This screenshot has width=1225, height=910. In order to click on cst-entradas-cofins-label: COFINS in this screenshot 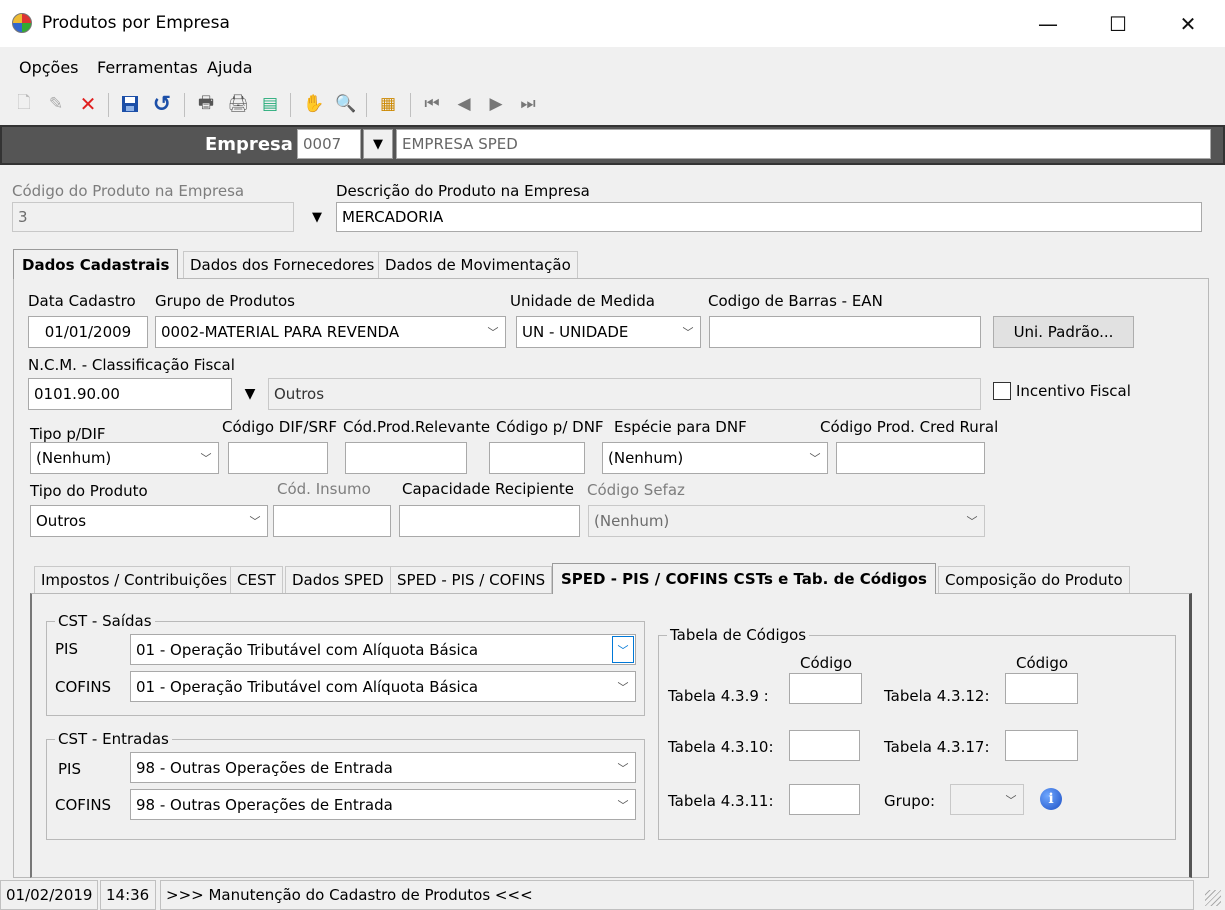, I will do `click(83, 805)`.